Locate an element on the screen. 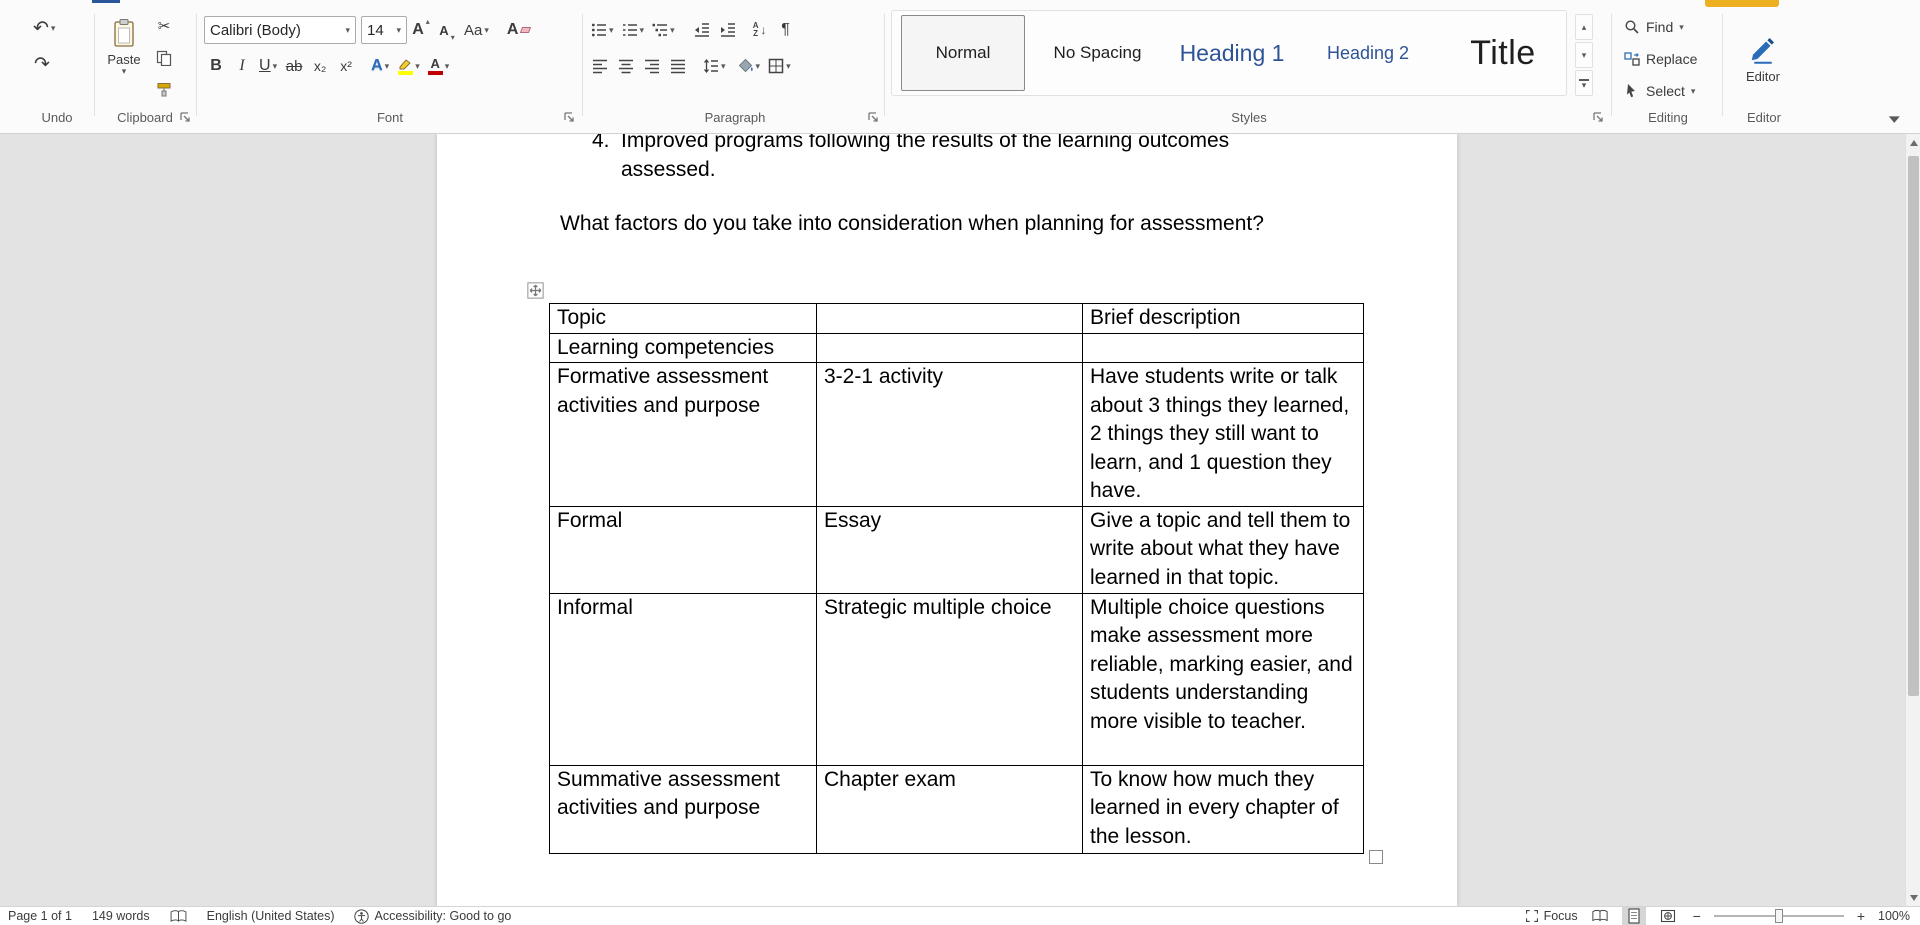 This screenshot has width=1920, height=925. redo-button: ↷ is located at coordinates (42, 64).